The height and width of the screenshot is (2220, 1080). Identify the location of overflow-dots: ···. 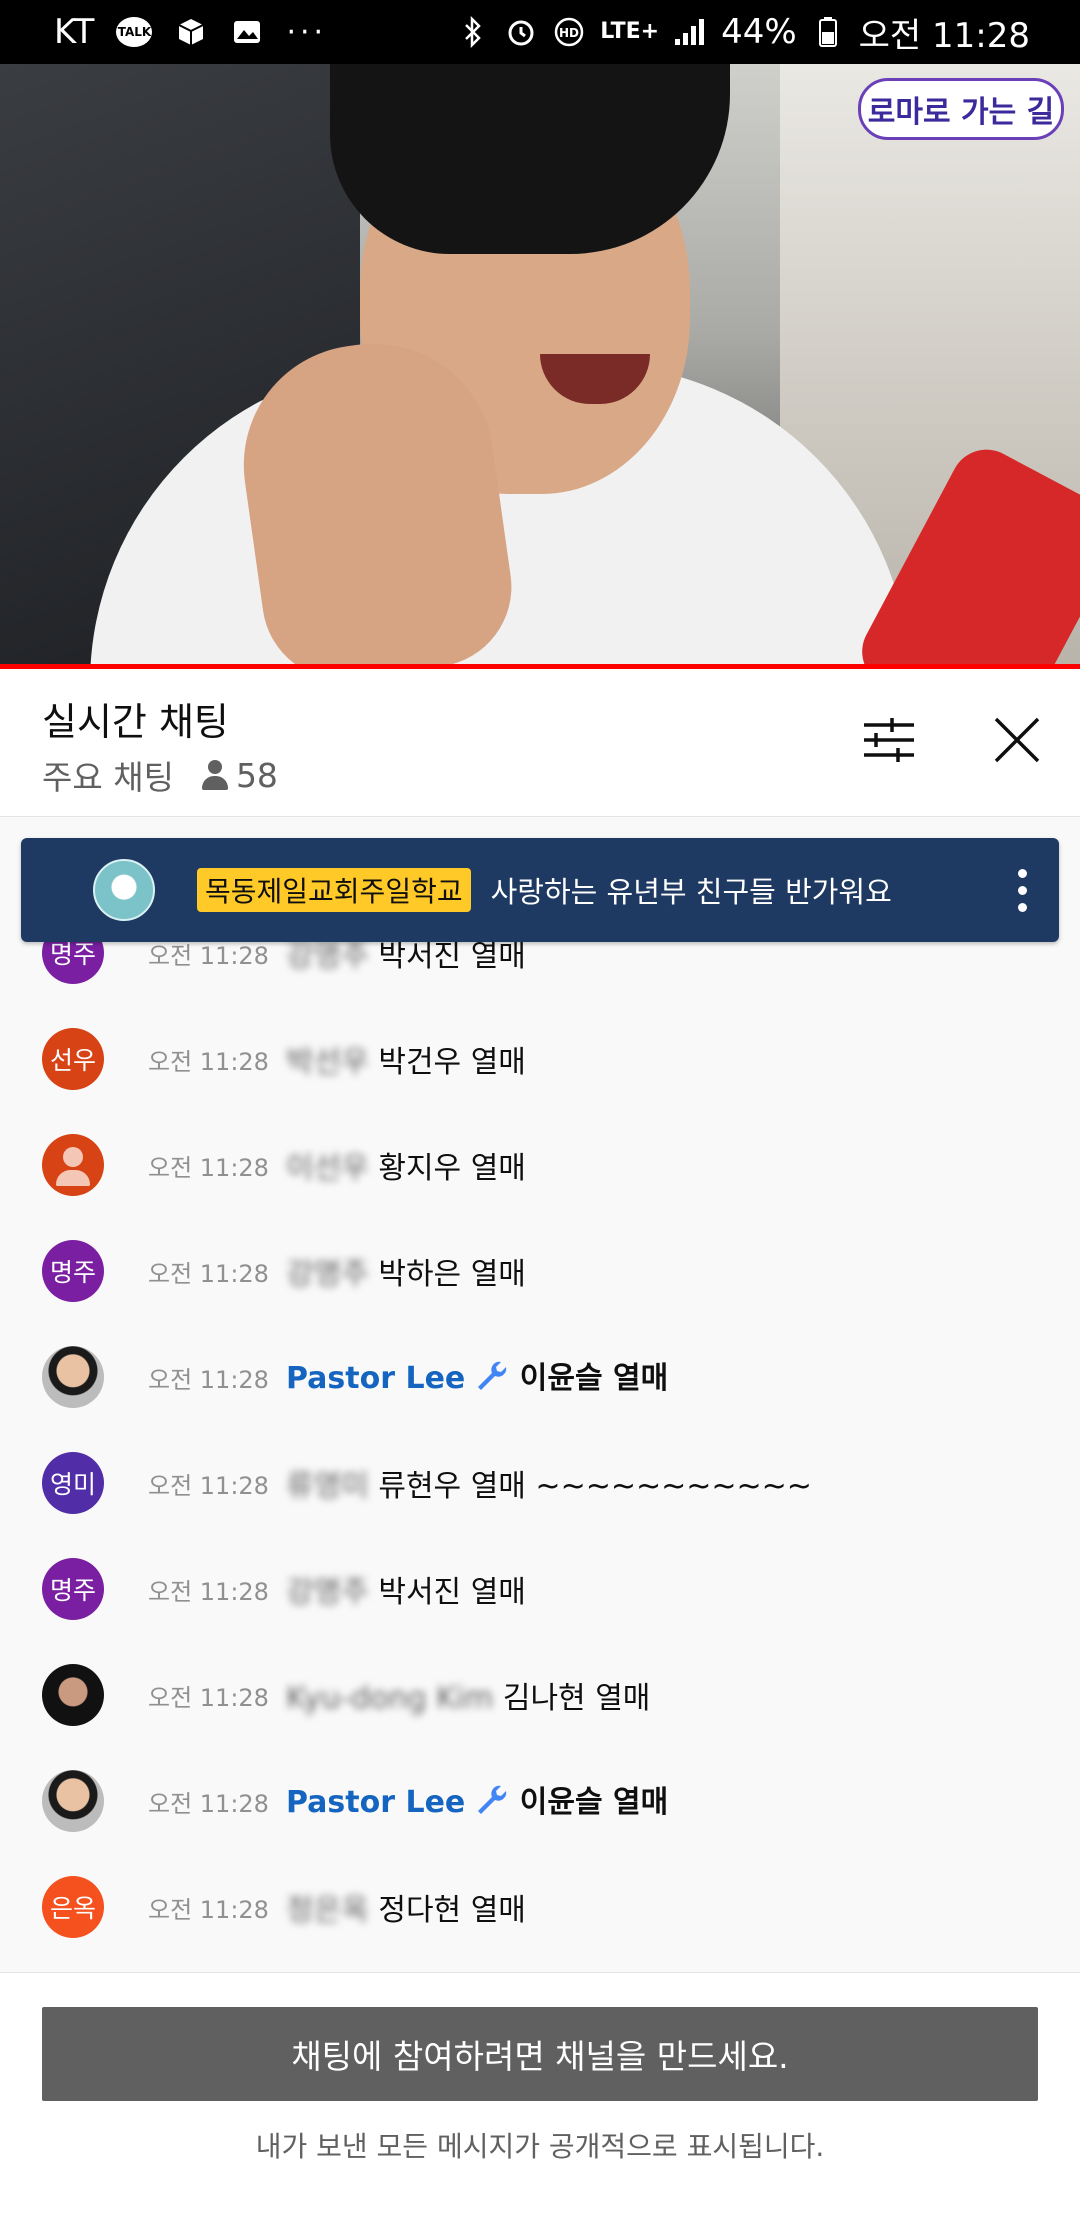
(307, 32).